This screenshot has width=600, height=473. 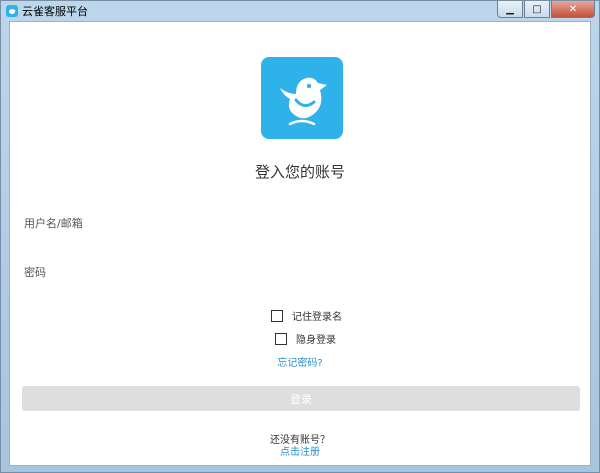 I want to click on login-heading: 登入您的账号, so click(x=299, y=172).